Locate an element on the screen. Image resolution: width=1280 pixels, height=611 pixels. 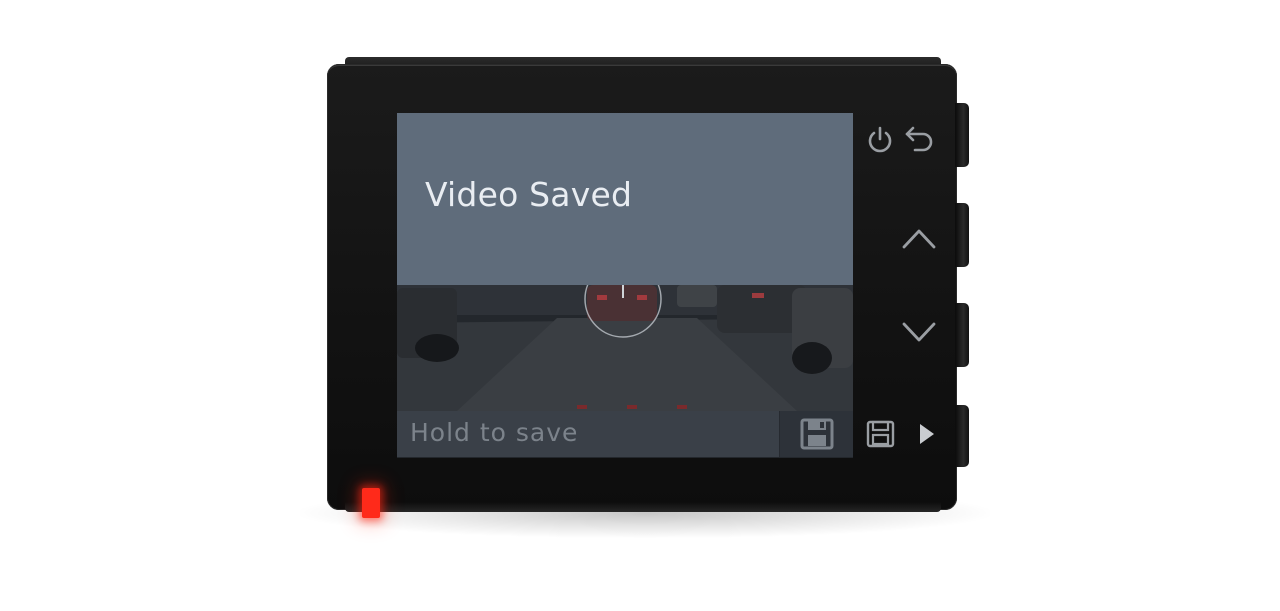
side-button-power-back is located at coordinates (962, 135).